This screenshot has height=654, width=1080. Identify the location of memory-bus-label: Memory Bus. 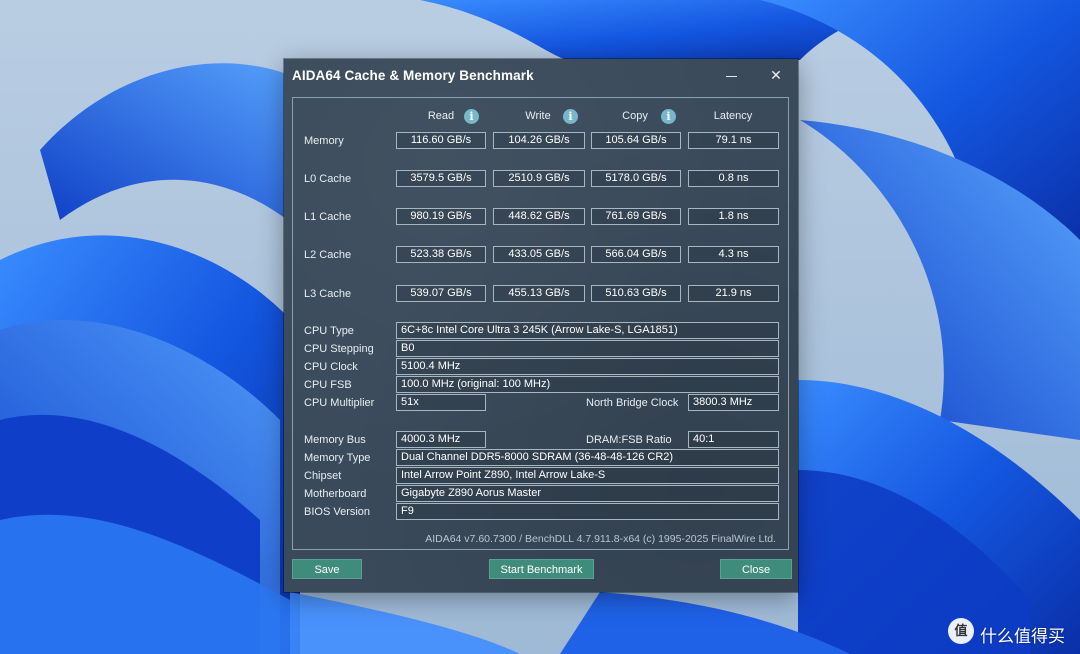
(335, 440).